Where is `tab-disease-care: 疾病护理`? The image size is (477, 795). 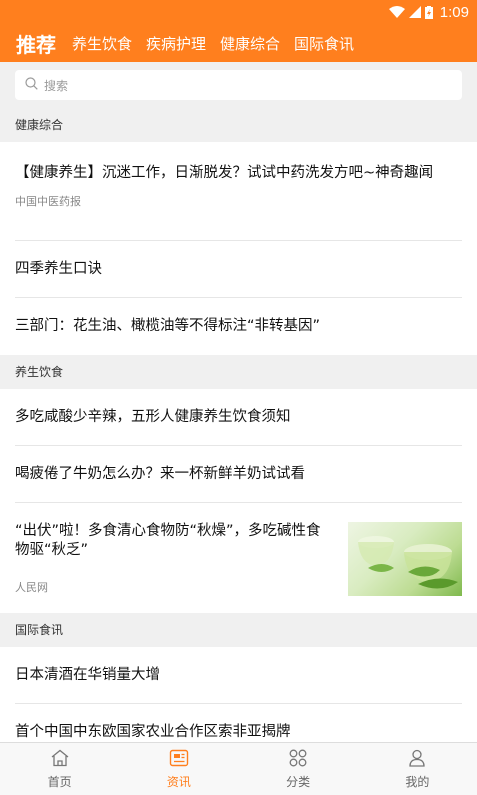 tab-disease-care: 疾病护理 is located at coordinates (176, 43).